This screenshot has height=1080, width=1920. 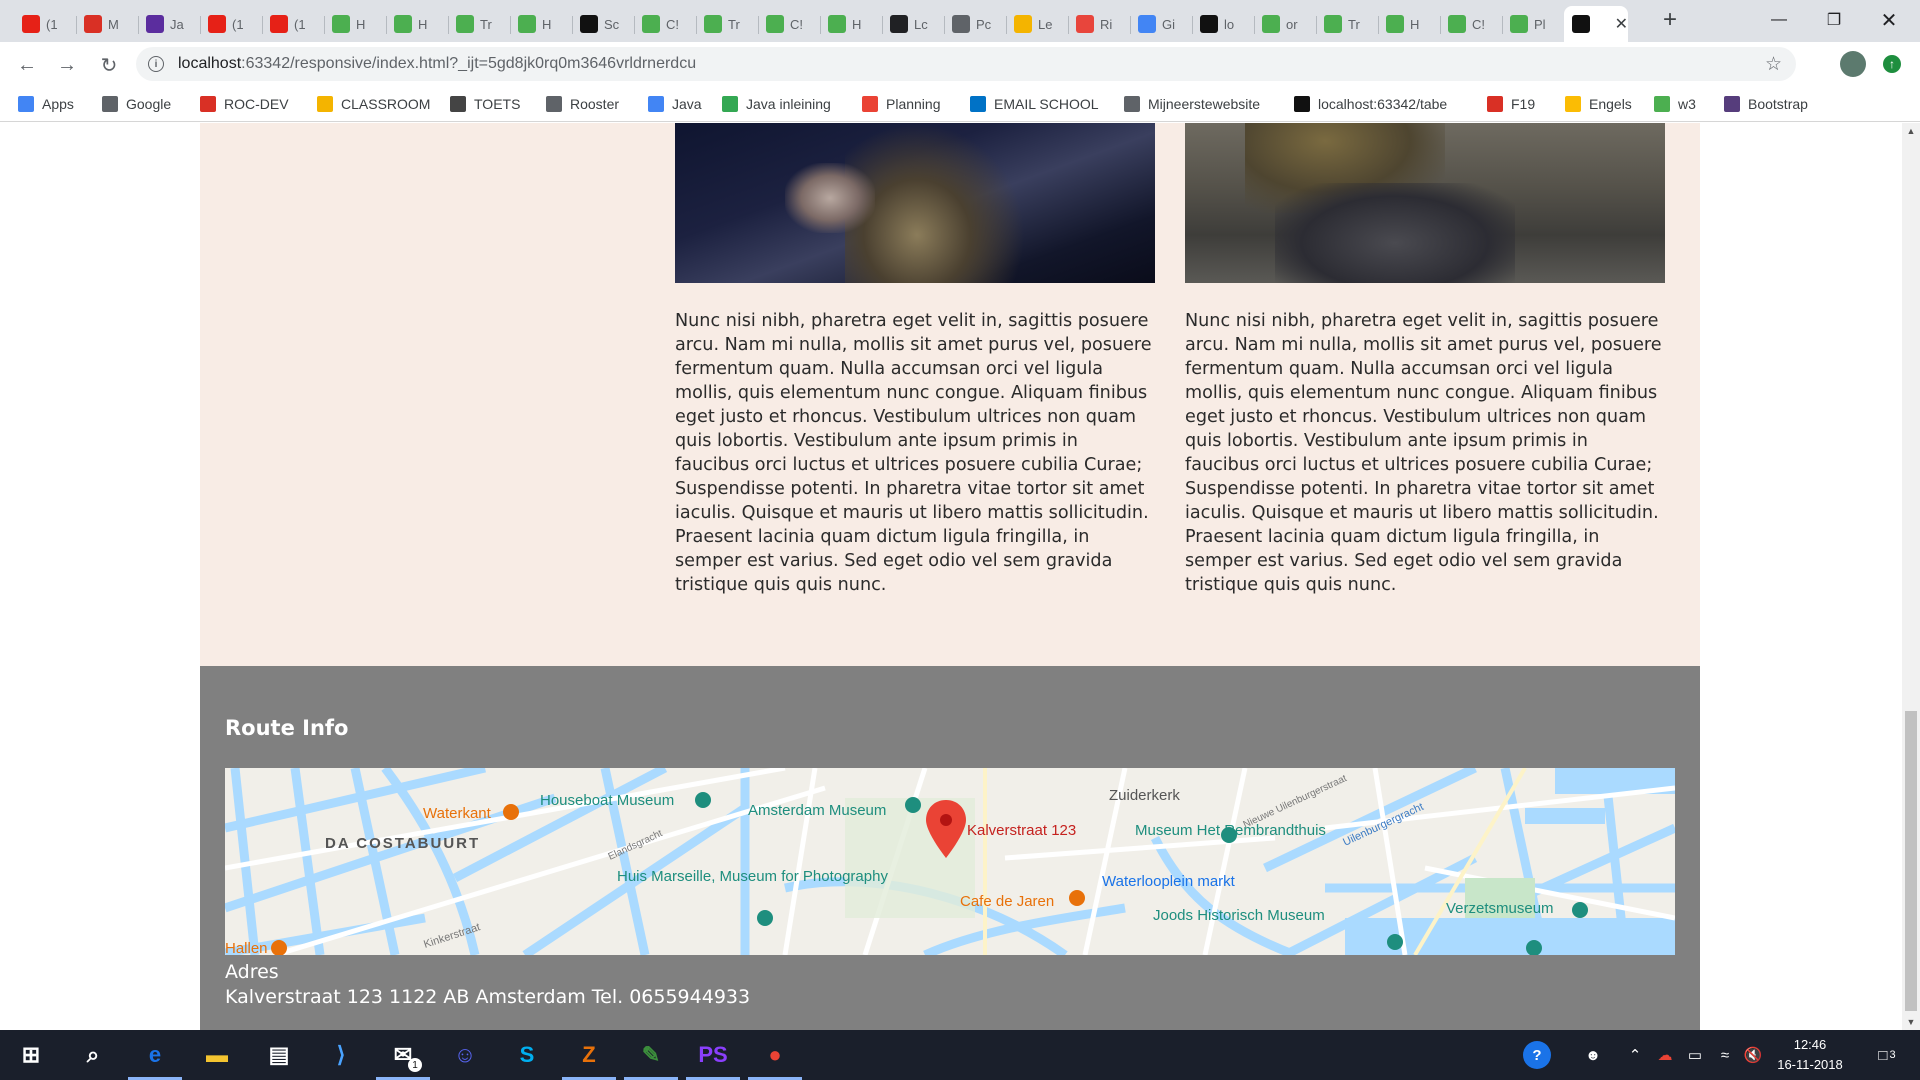 What do you see at coordinates (208, 104) in the screenshot?
I see `gmail-icon` at bounding box center [208, 104].